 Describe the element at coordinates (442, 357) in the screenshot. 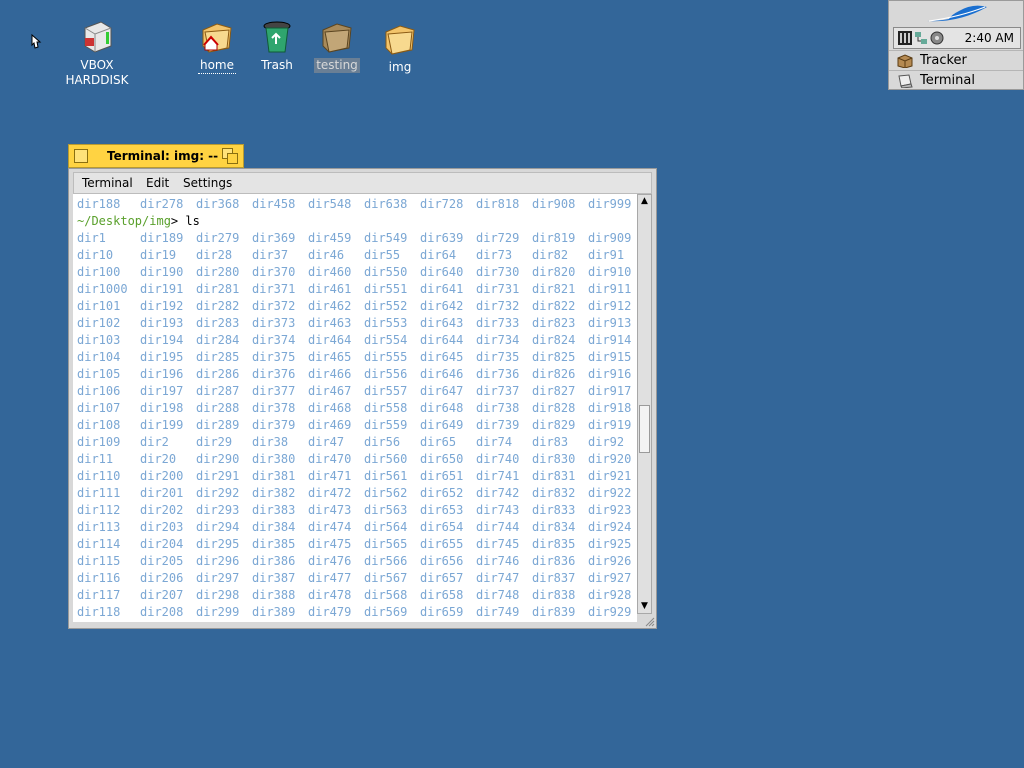

I see `directory-entry: dir645` at that location.